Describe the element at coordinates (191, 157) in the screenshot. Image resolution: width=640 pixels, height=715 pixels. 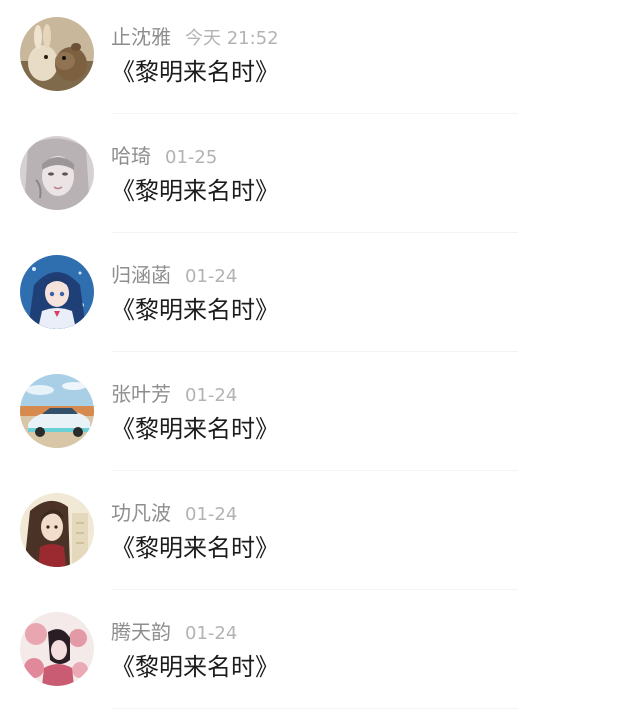
I see `comment-time: 01-25` at that location.